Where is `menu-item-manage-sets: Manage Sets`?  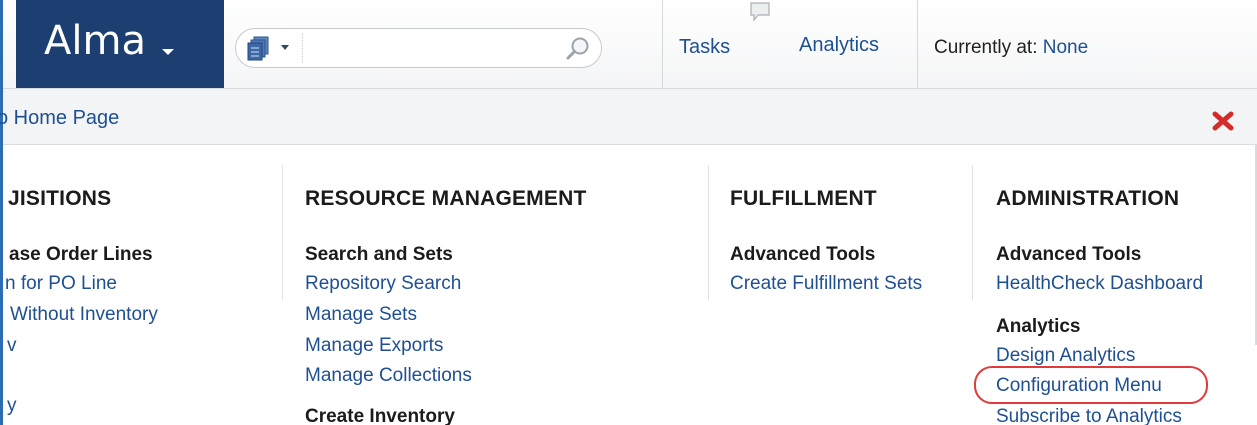
menu-item-manage-sets: Manage Sets is located at coordinates (361, 315).